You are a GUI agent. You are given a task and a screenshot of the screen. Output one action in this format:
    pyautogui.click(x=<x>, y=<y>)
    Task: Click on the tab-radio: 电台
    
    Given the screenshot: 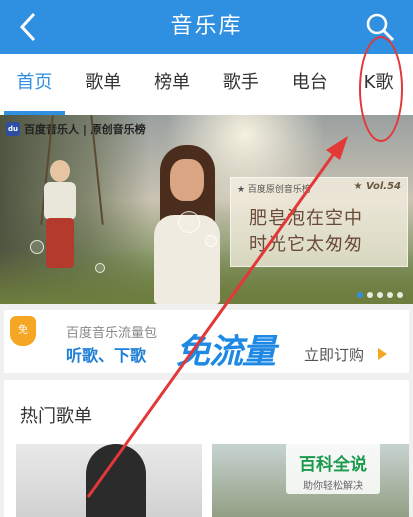 What is the action you would take?
    pyautogui.click(x=309, y=84)
    